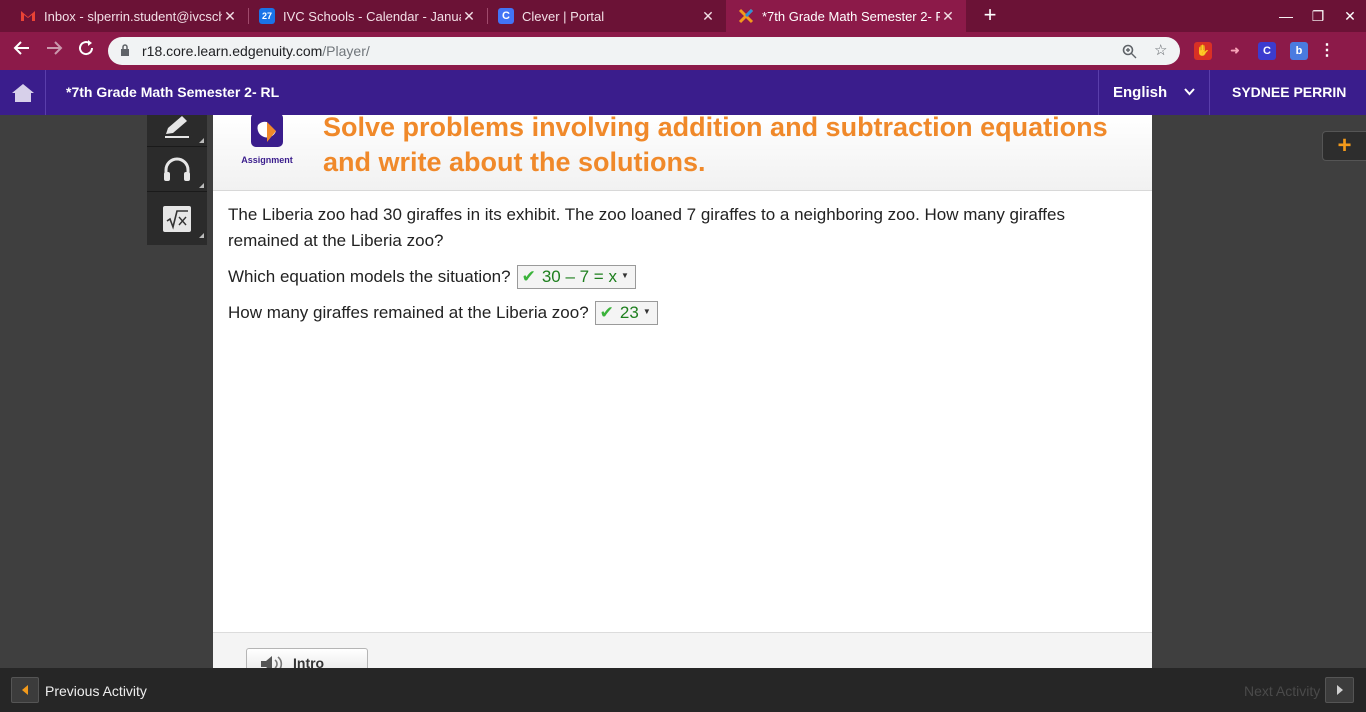 This screenshot has height=712, width=1366. What do you see at coordinates (96, 690) in the screenshot?
I see `previous-activity-label: Previous Activity` at bounding box center [96, 690].